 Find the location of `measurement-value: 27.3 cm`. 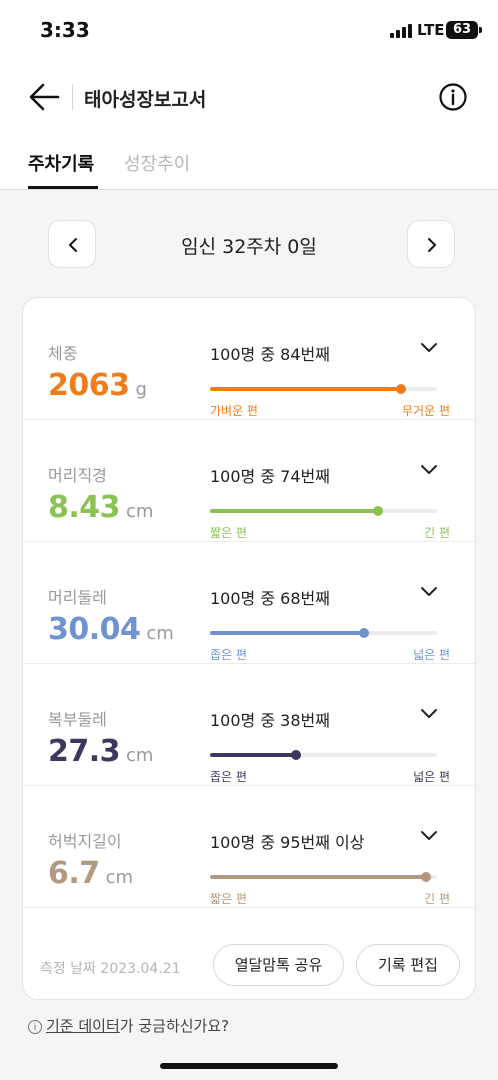

measurement-value: 27.3 cm is located at coordinates (101, 751).